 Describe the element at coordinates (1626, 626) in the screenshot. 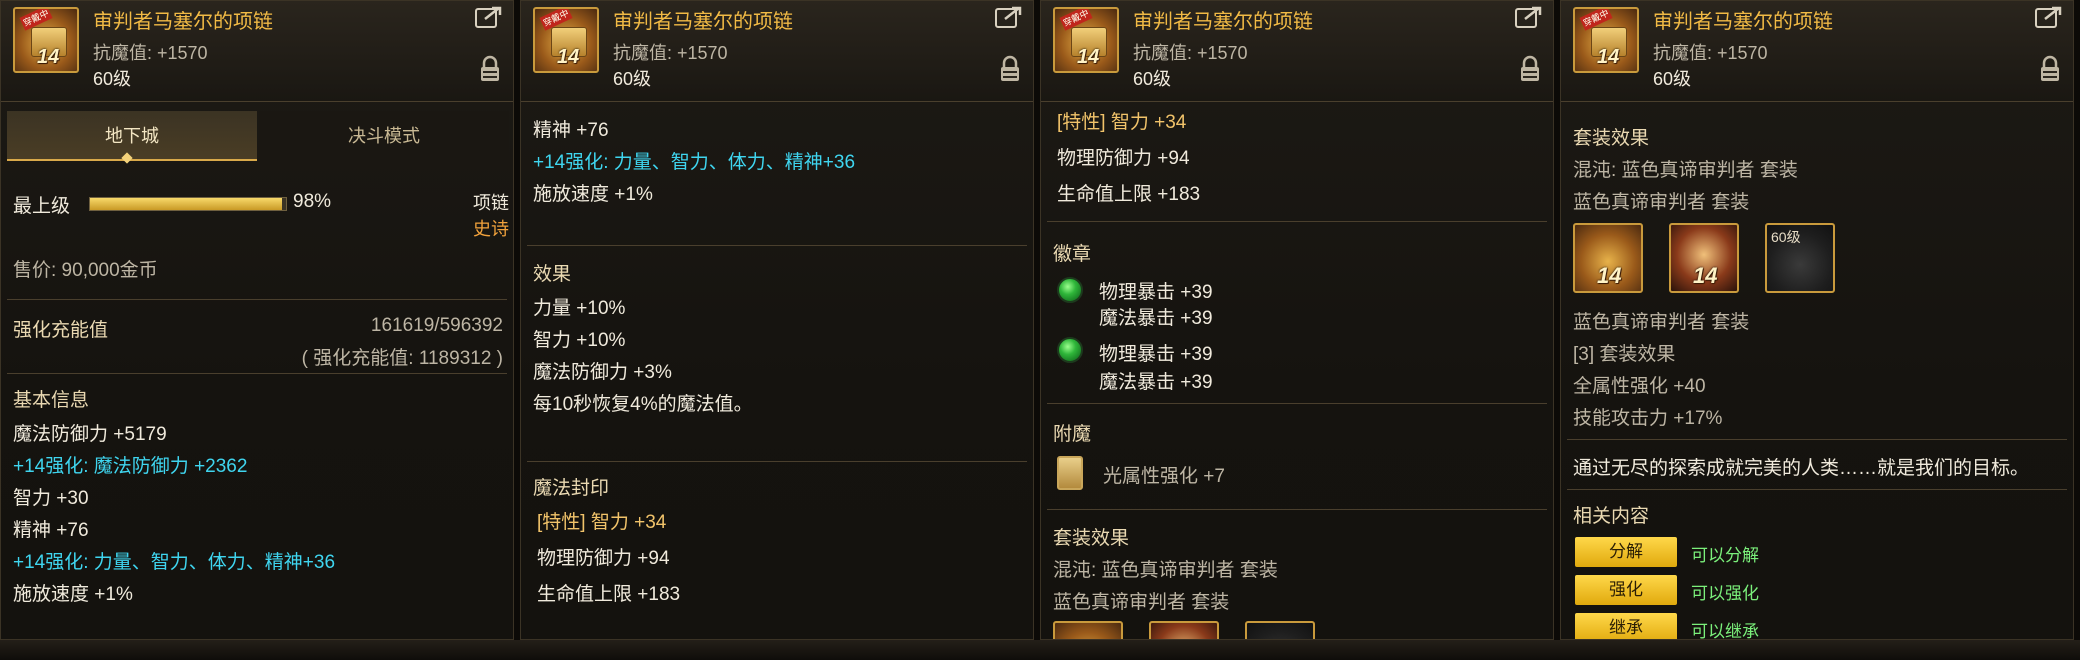

I see `inherit-button: 继承` at that location.